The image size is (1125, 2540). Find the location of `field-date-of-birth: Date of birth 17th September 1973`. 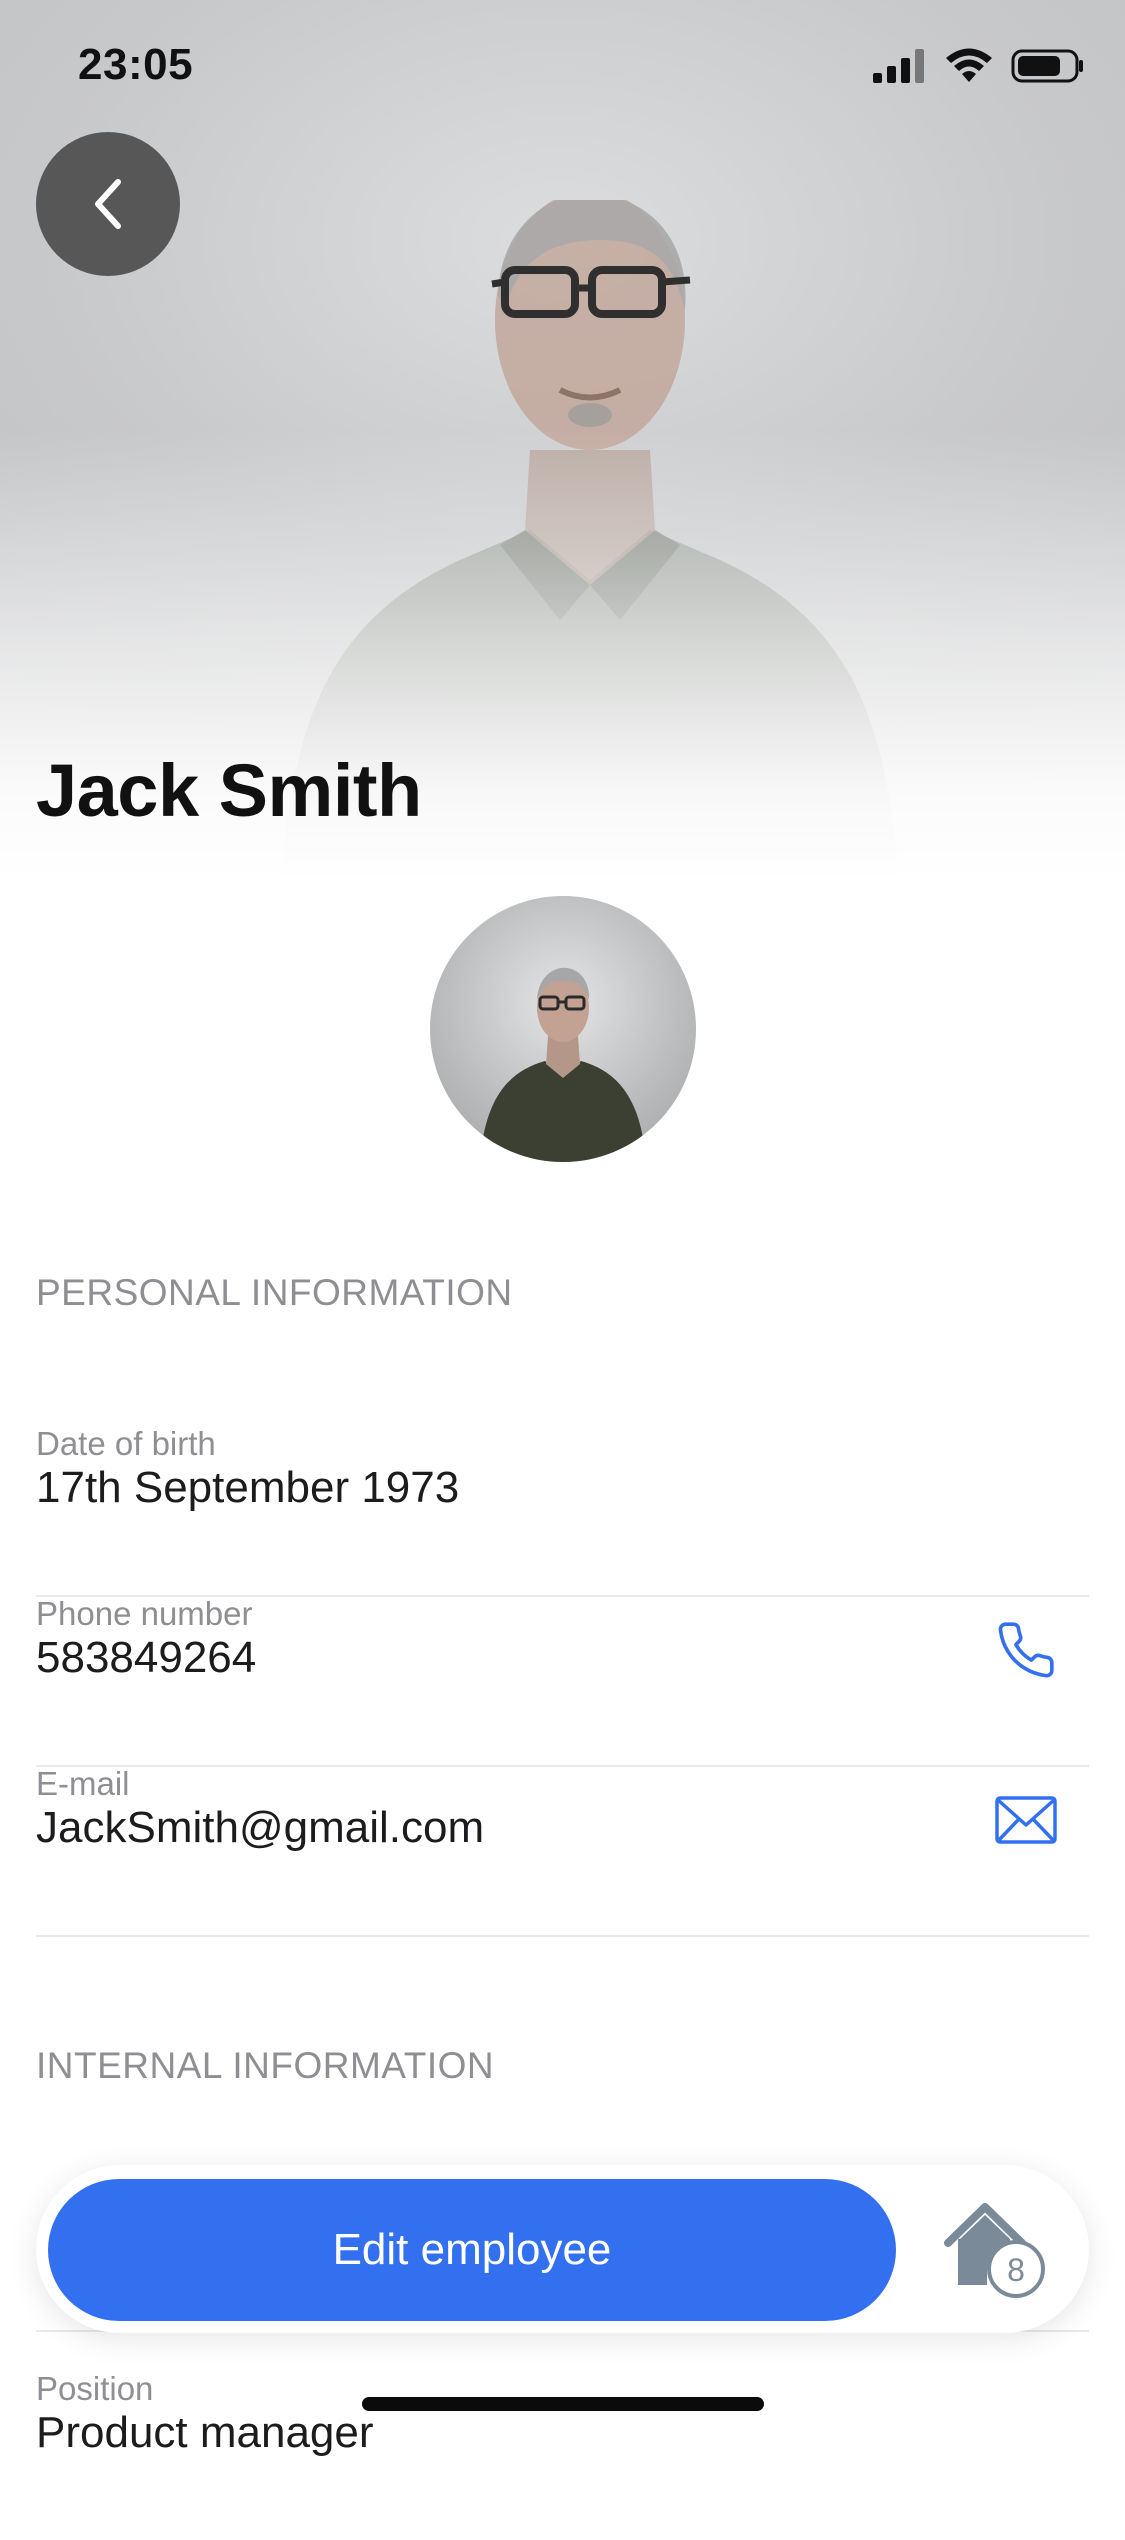

field-date-of-birth: Date of birth 17th September 1973 is located at coordinates (562, 1511).